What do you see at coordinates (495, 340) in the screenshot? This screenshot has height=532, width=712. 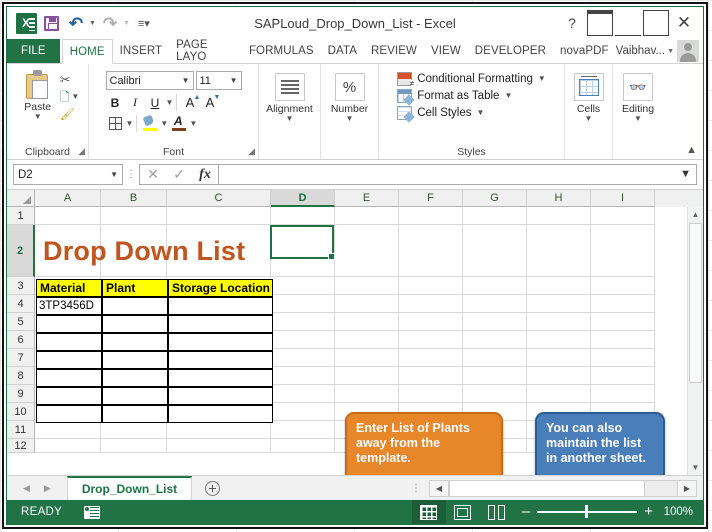 I see `cell-G6` at bounding box center [495, 340].